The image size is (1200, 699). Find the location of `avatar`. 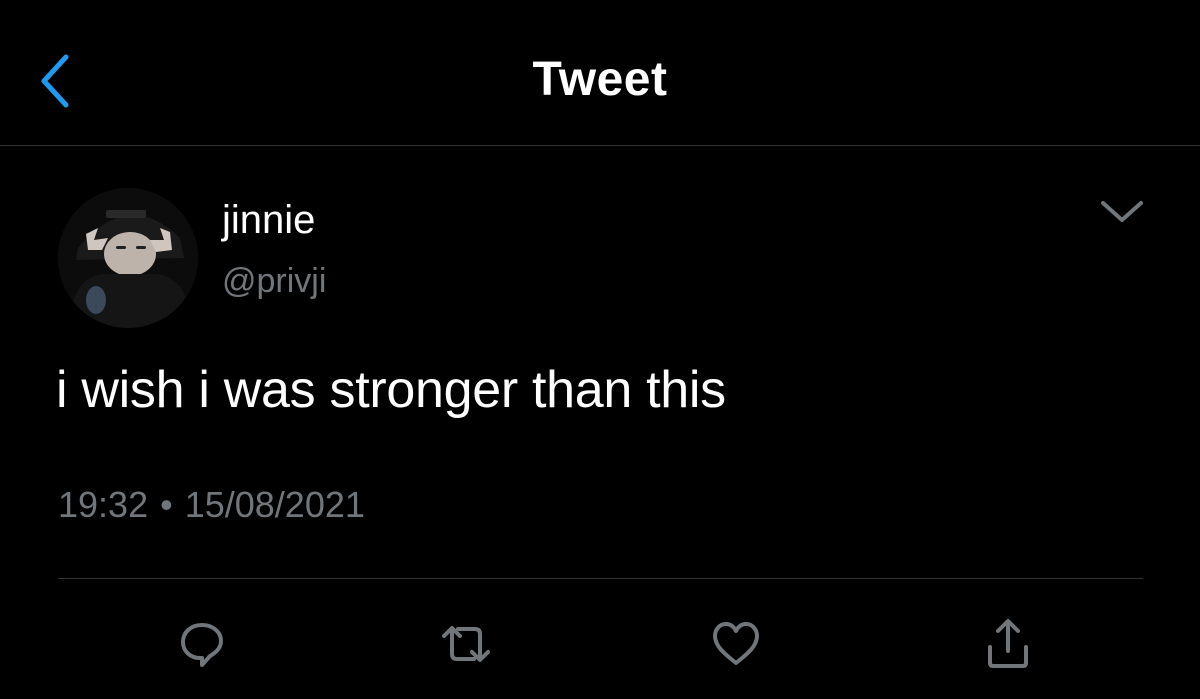

avatar is located at coordinates (128, 258).